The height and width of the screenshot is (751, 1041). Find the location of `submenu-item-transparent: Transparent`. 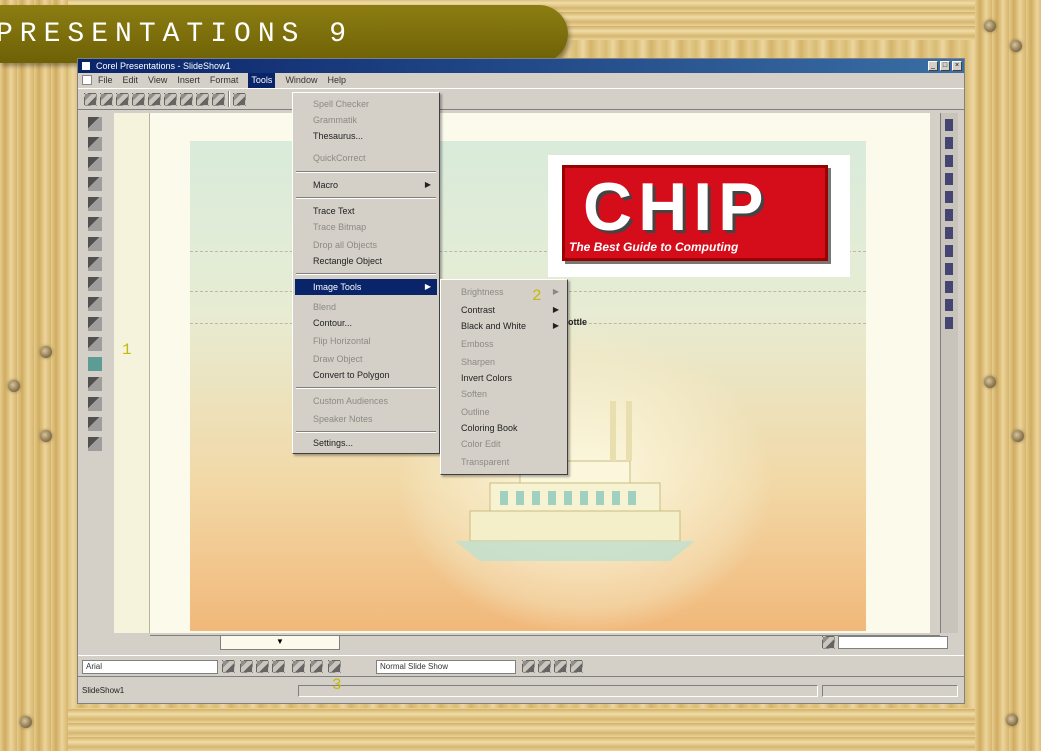

submenu-item-transparent: Transparent is located at coordinates (504, 462).